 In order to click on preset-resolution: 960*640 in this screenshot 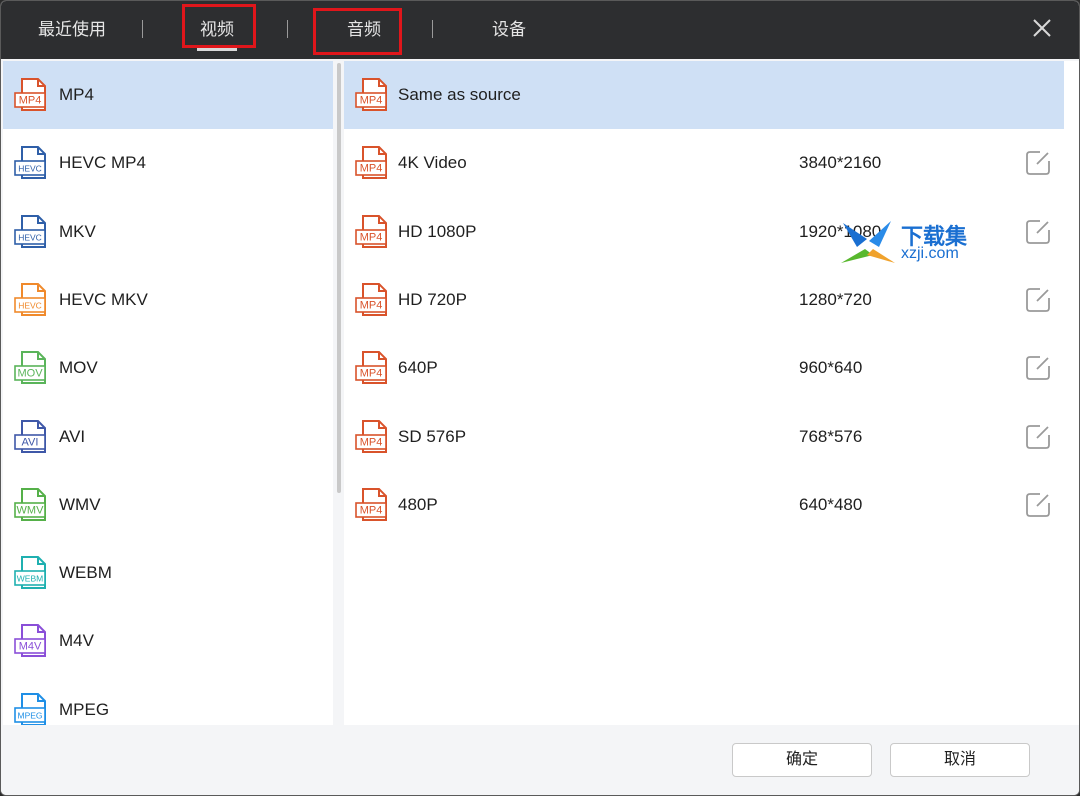, I will do `click(831, 368)`.